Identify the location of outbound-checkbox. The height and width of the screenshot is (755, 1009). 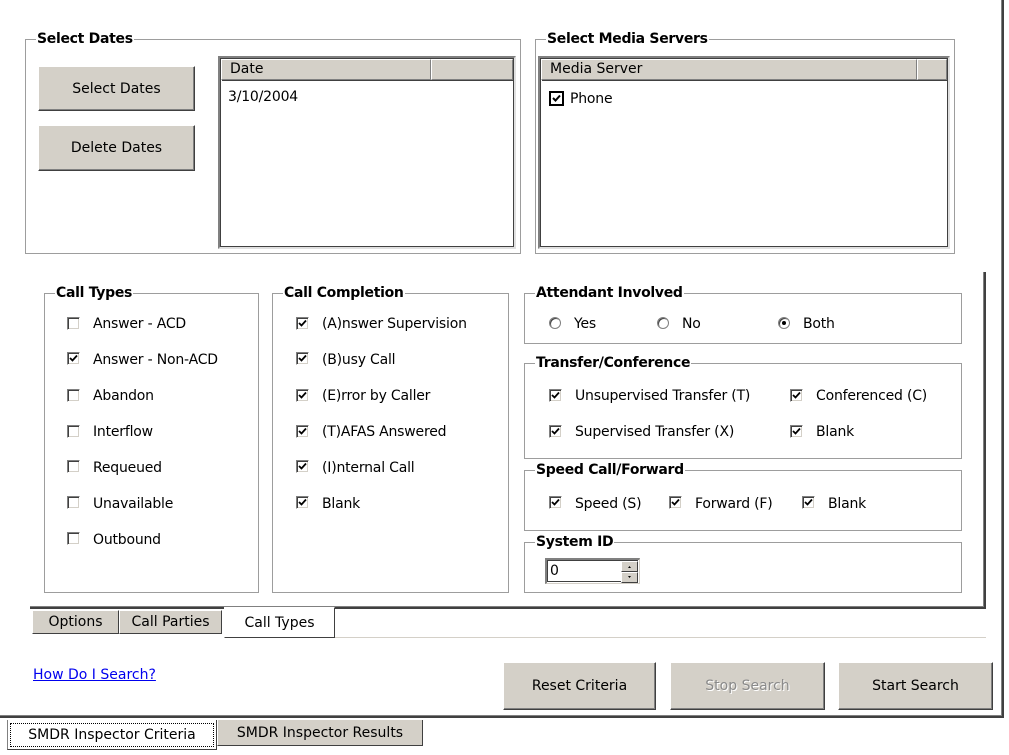
(73, 538).